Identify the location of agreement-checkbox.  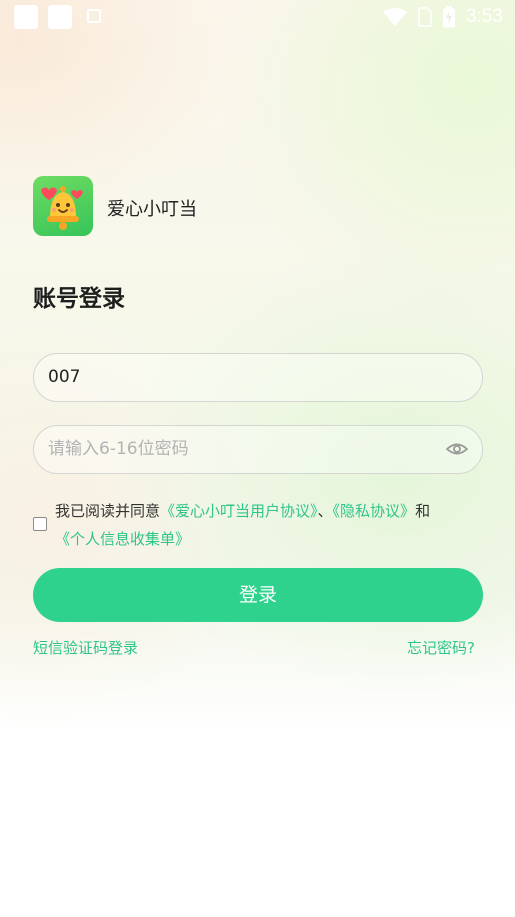
(40, 524).